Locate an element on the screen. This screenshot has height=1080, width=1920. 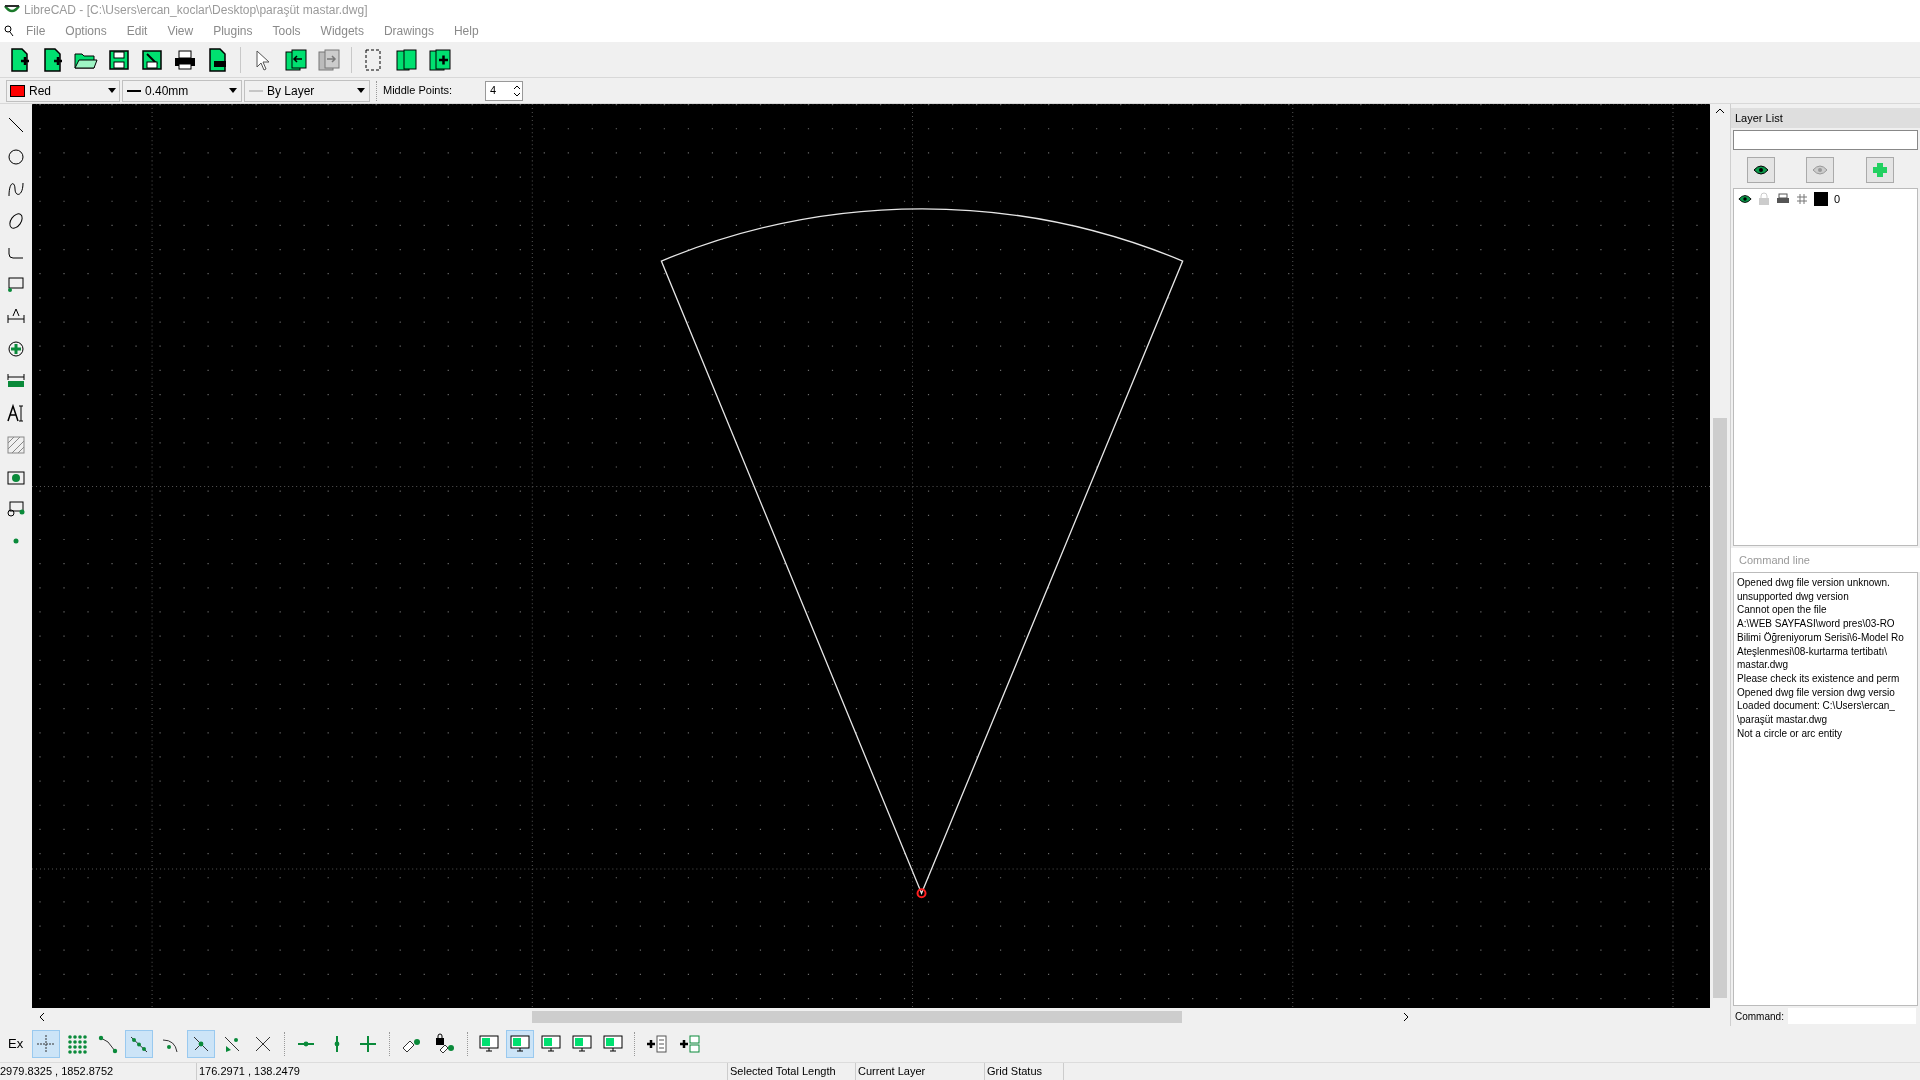
layer-filter-field is located at coordinates (1825, 140).